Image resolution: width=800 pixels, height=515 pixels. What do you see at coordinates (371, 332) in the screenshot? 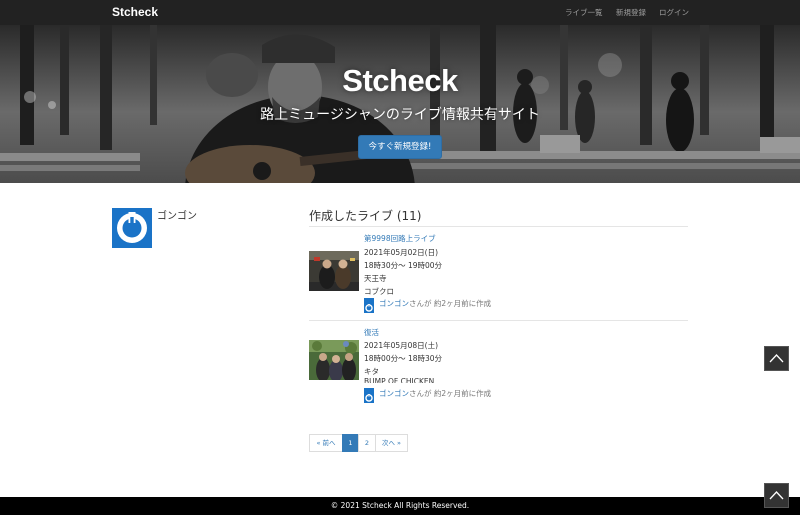
I see `live-title-link: 復活` at bounding box center [371, 332].